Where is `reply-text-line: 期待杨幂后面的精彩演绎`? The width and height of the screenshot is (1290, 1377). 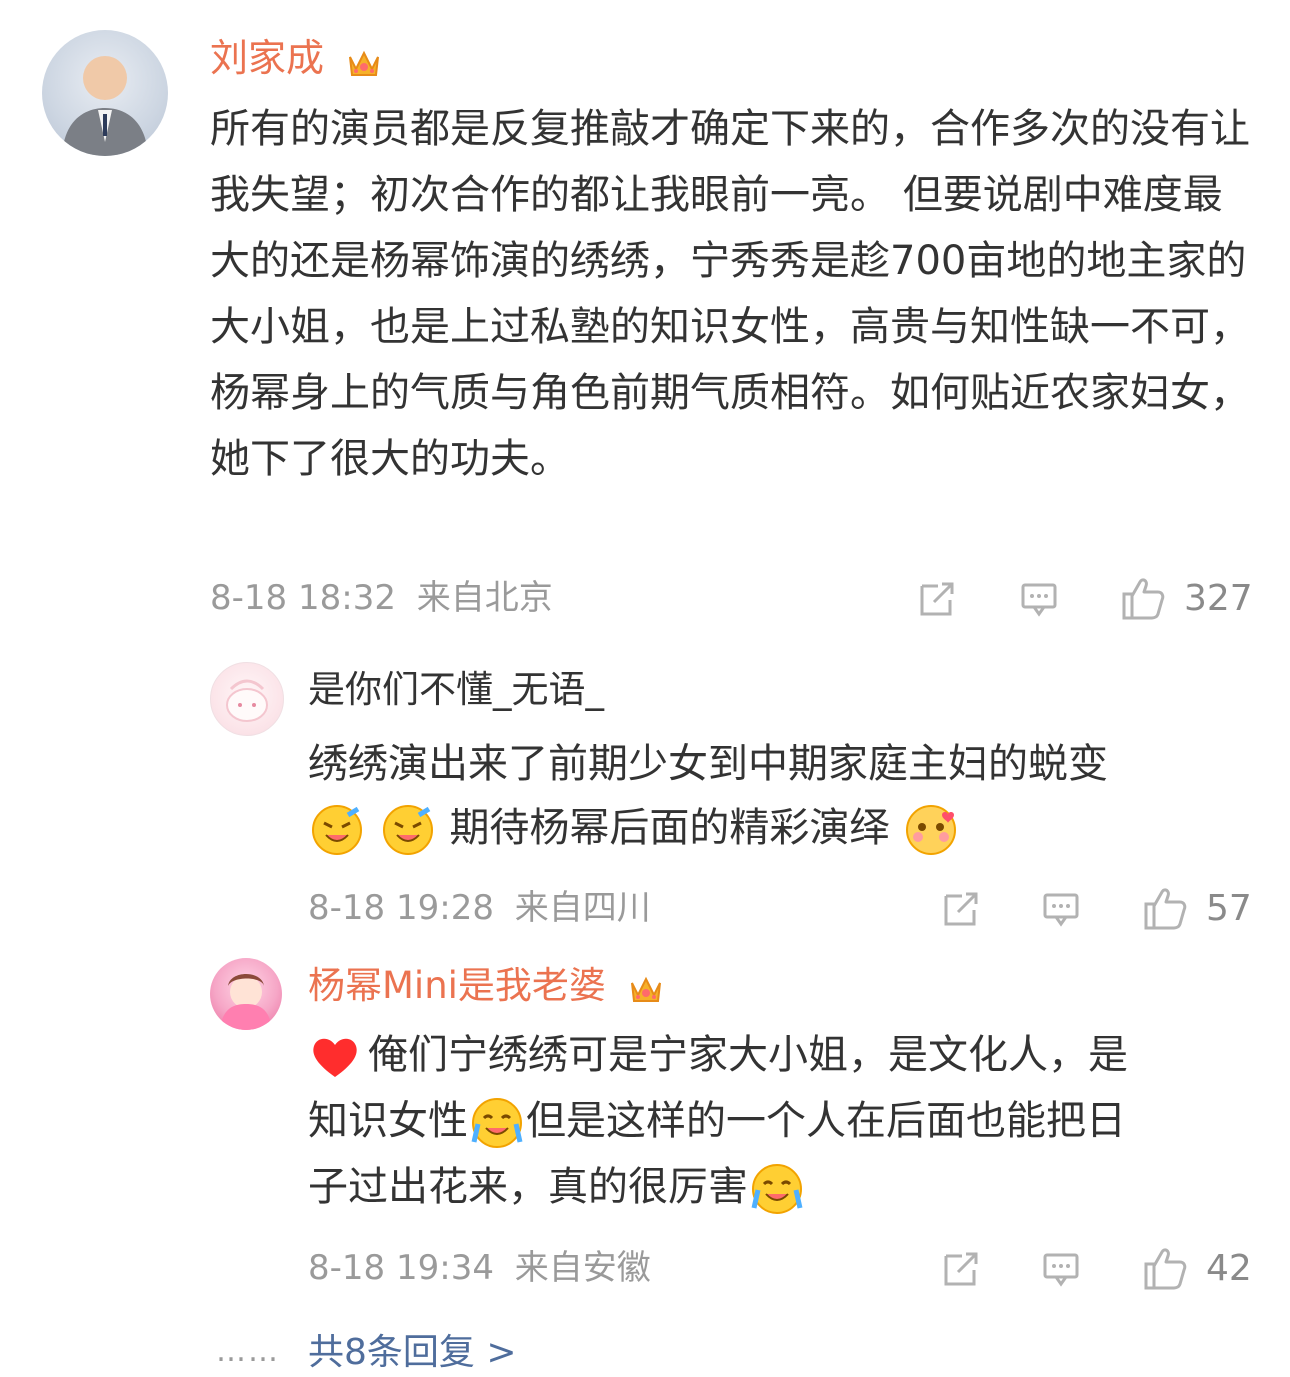 reply-text-line: 期待杨幂后面的精彩演绎 is located at coordinates (778, 828).